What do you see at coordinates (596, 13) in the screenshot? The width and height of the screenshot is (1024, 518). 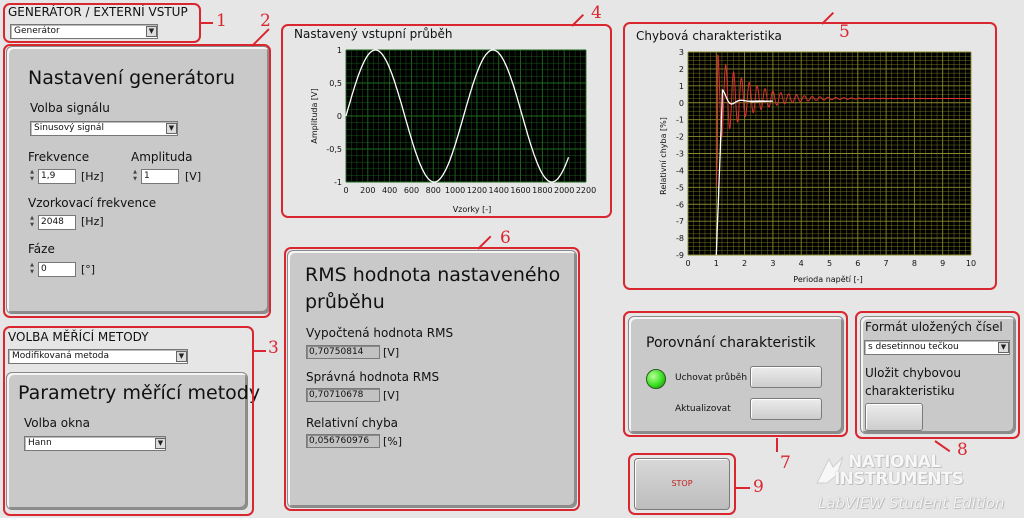 I see `annotation-label-4: 4` at bounding box center [596, 13].